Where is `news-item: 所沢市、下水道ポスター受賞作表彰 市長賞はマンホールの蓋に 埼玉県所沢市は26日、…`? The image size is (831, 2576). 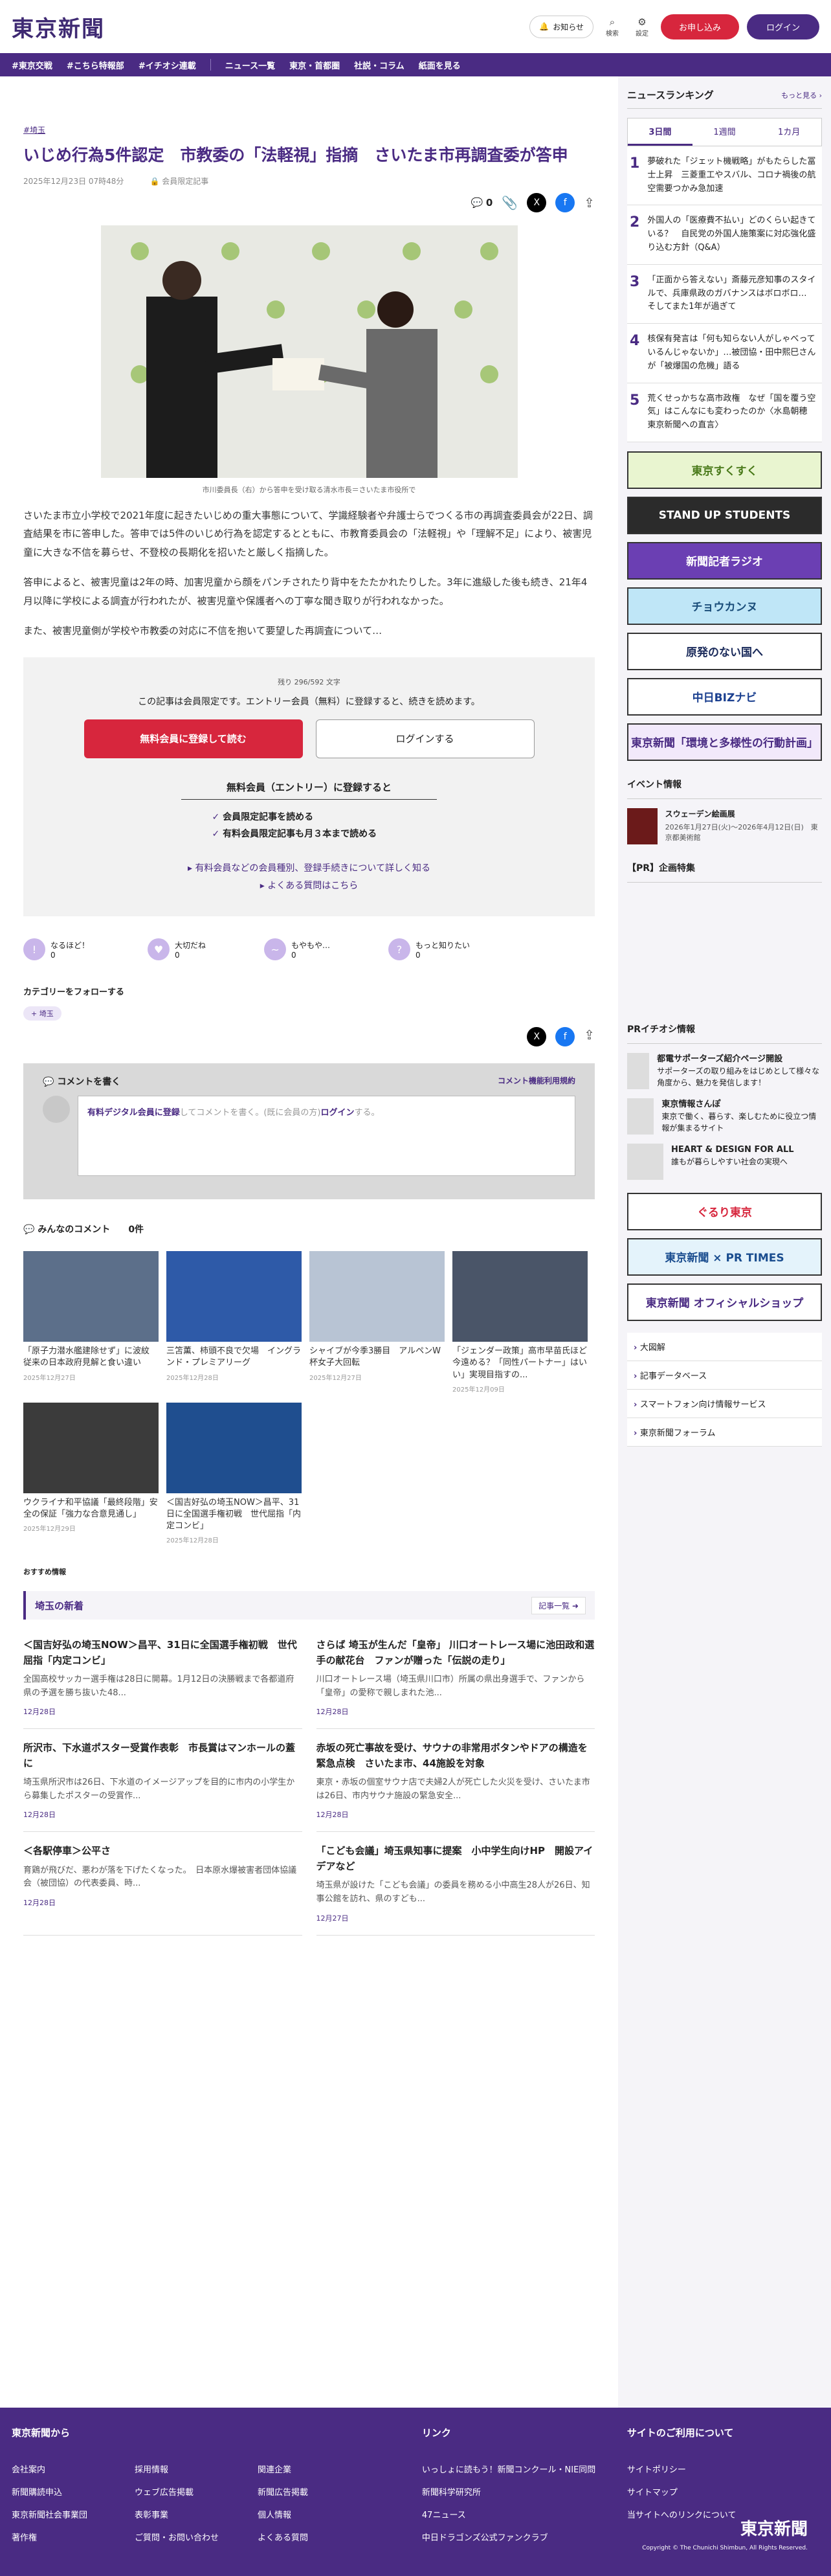 news-item: 所沢市、下水道ポスター受賞作表彰 市長賞はマンホールの蓋に 埼玉県所沢市は26日、… is located at coordinates (162, 1781).